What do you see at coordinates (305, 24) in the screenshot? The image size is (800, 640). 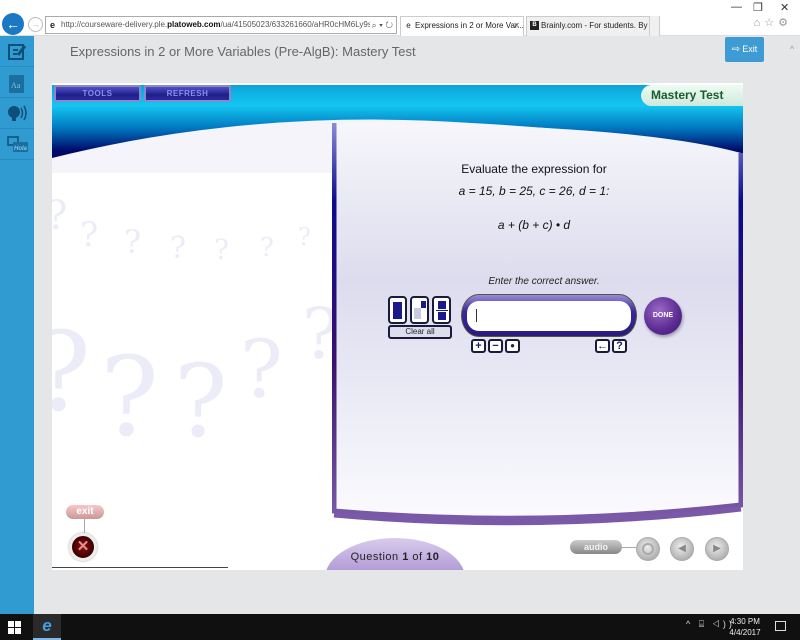 I see `url-suffix: /ua/41505023/633261660/aHR0cHM6Ly9sZWFj` at bounding box center [305, 24].